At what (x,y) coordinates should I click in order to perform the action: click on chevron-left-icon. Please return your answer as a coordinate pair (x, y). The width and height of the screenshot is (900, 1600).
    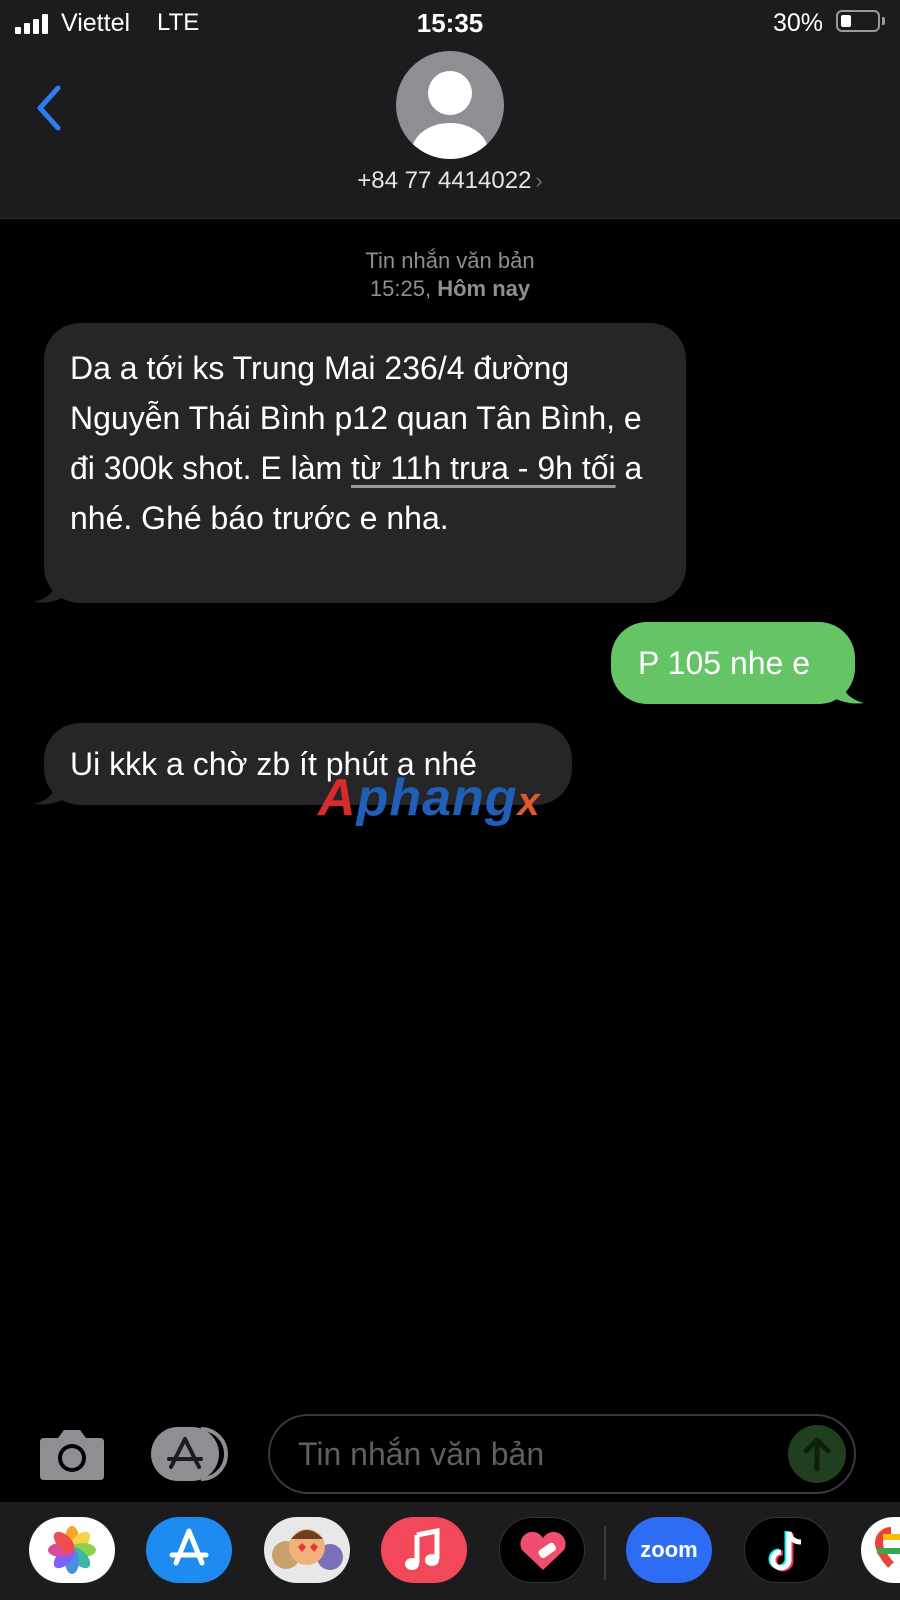
    Looking at the image, I should click on (49, 108).